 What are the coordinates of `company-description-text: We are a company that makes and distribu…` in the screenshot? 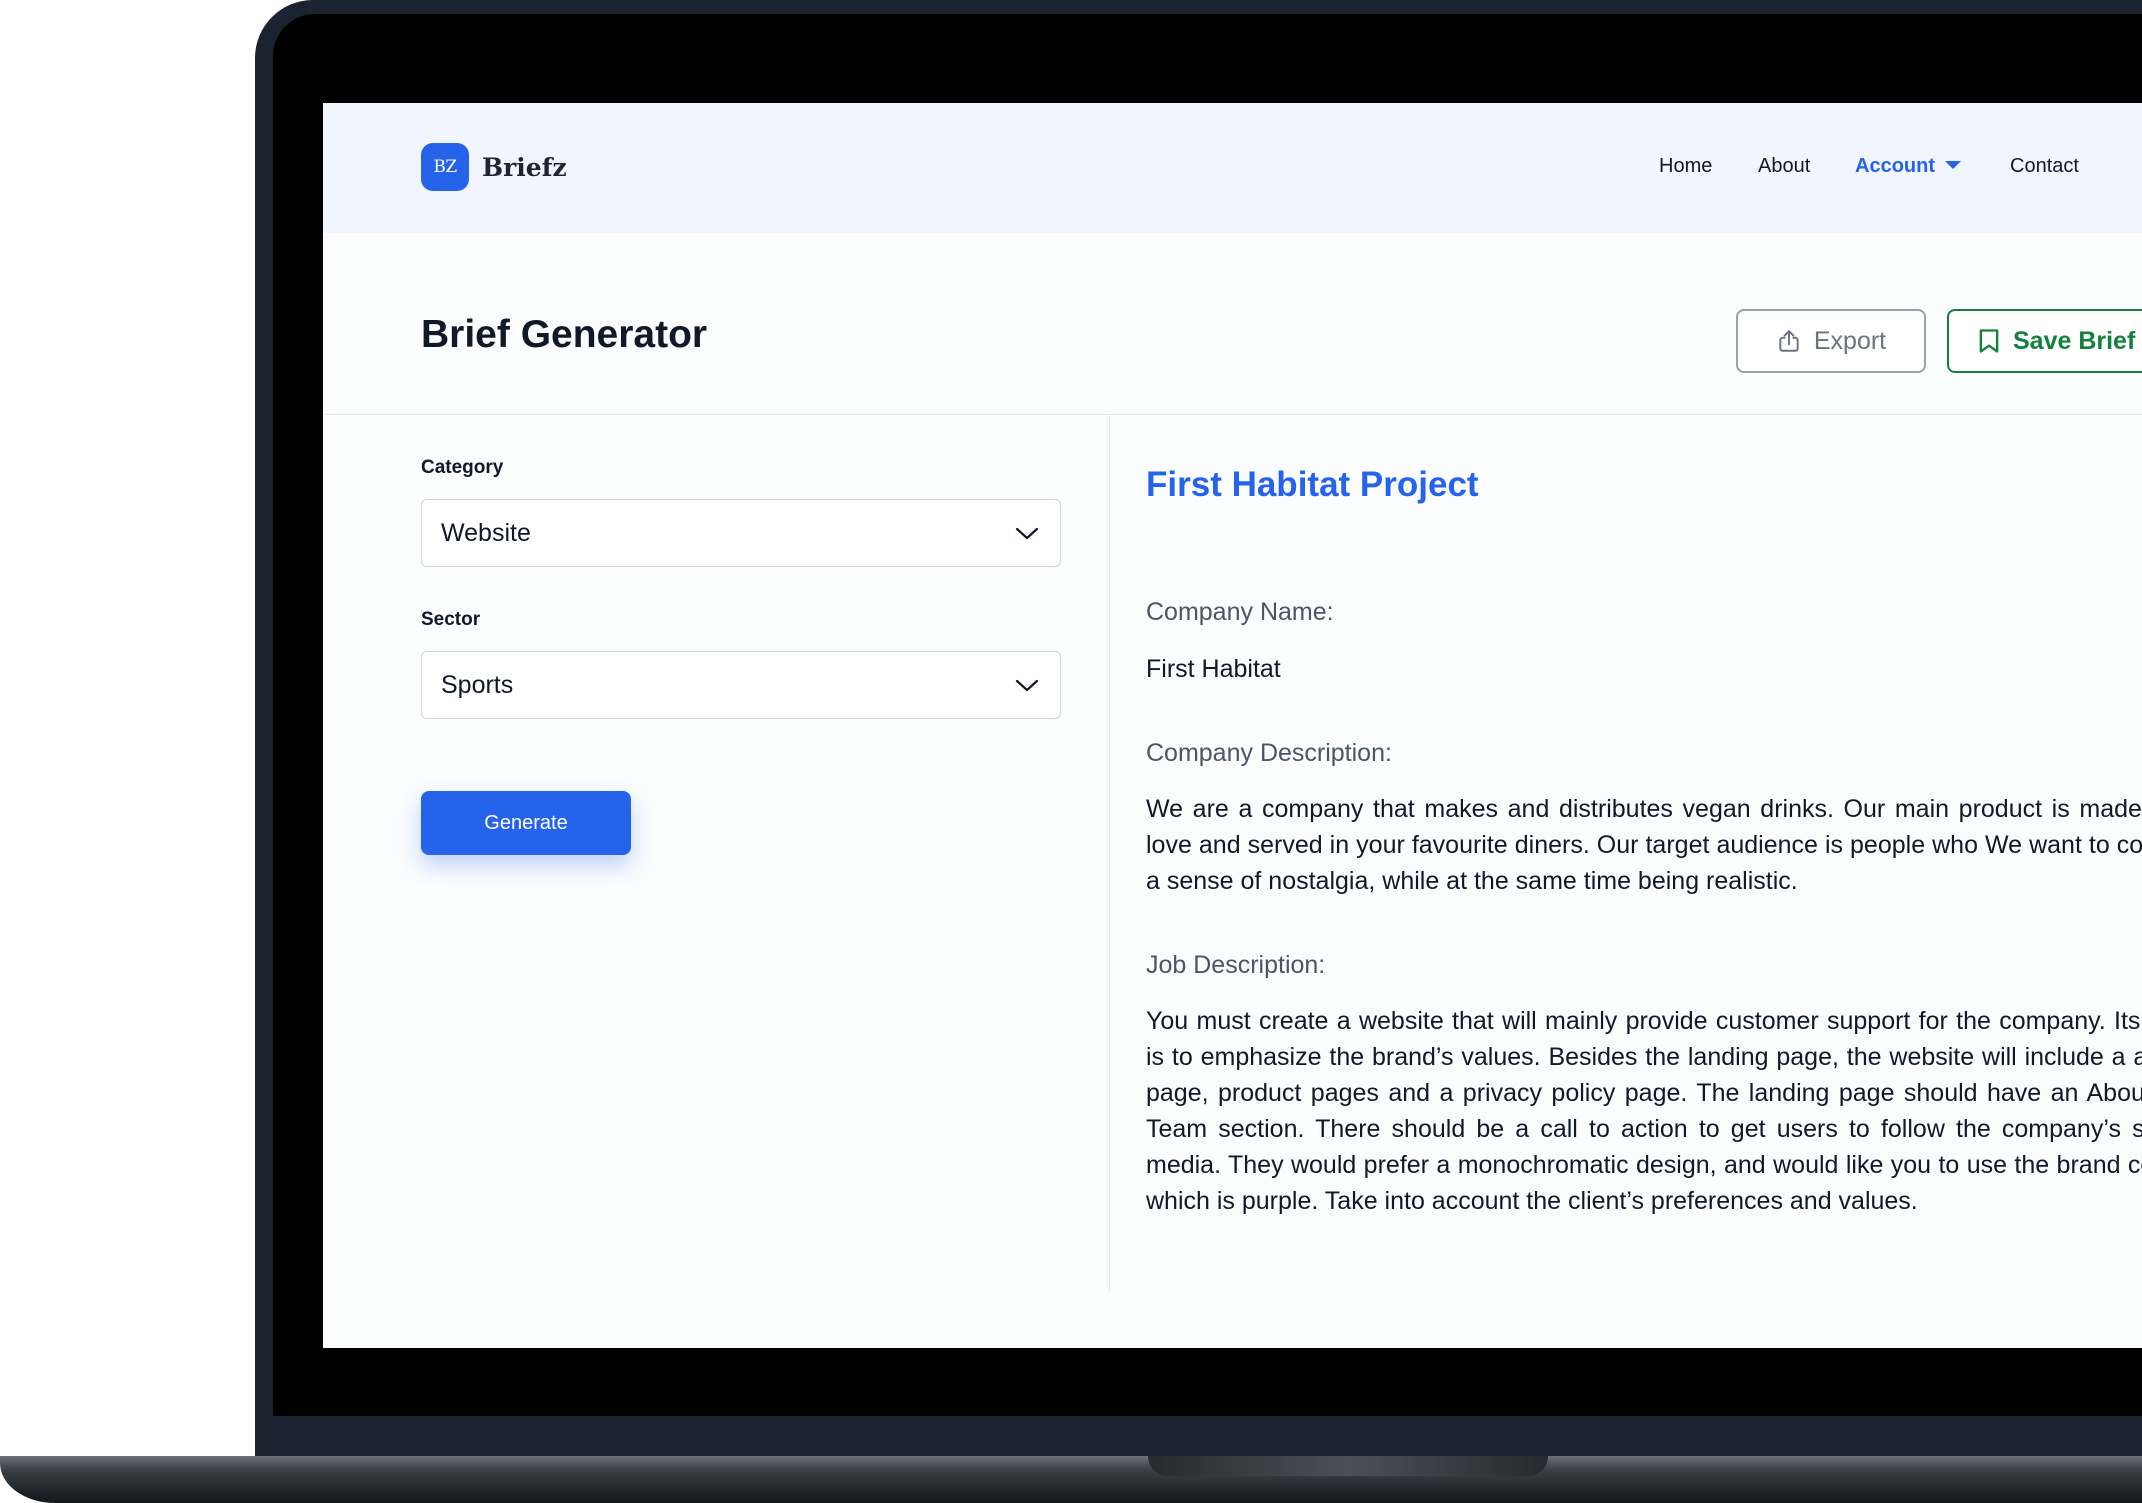 It's located at (1644, 845).